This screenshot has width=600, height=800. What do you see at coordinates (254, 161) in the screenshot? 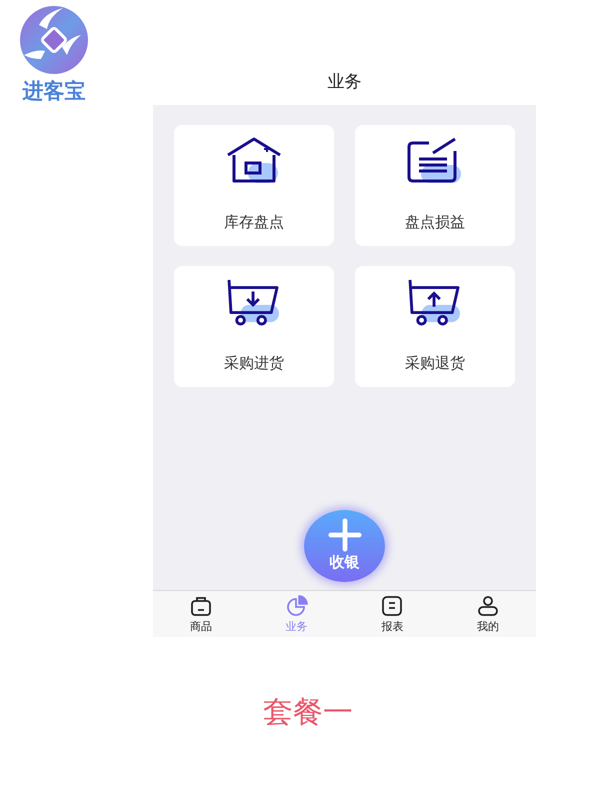
I see `house-icon` at bounding box center [254, 161].